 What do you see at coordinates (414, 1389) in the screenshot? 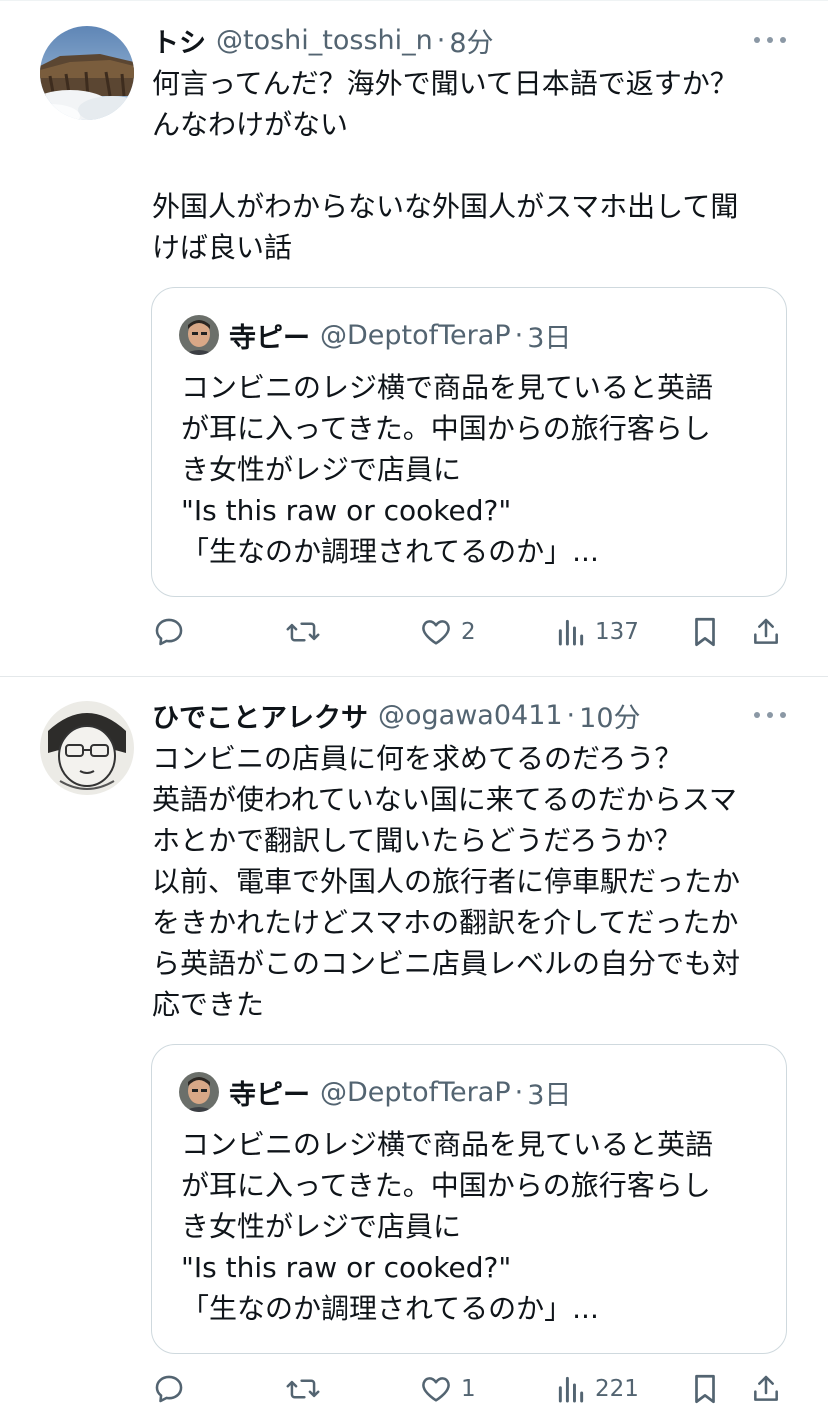
I see `action-bar: 1 221` at bounding box center [414, 1389].